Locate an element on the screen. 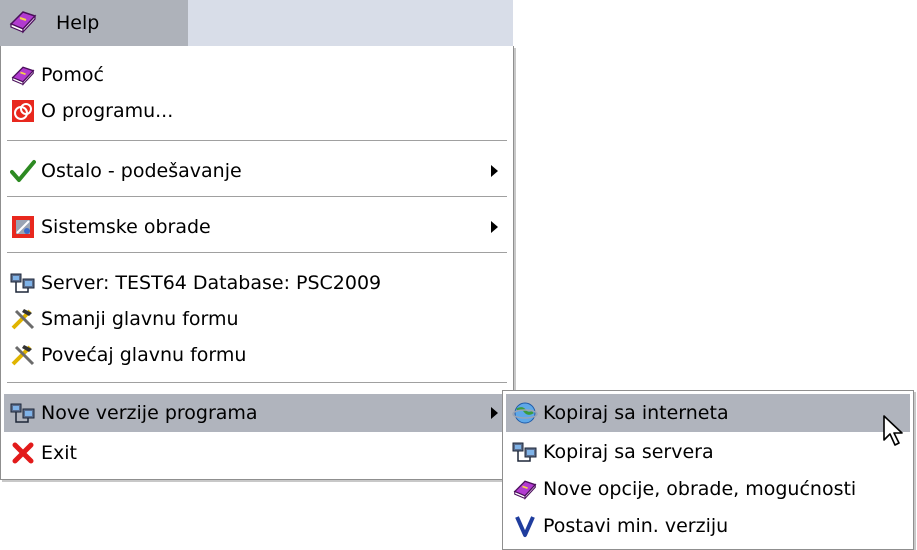 This screenshot has width=917, height=550. menu-item-ostalo-podesavanje: Ostalo - podešavanje is located at coordinates (257, 171).